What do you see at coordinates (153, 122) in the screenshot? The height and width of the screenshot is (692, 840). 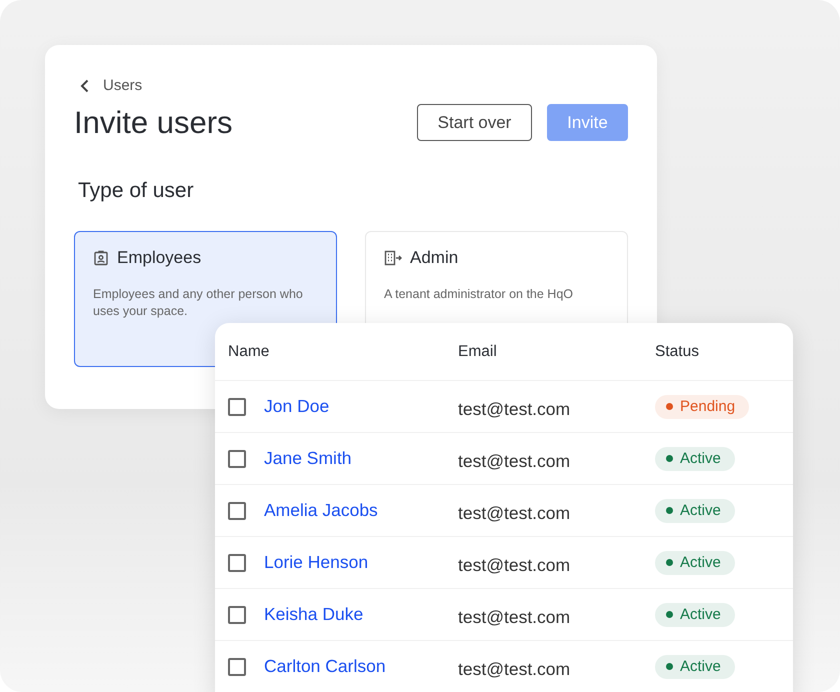 I see `page-title: Invite users` at bounding box center [153, 122].